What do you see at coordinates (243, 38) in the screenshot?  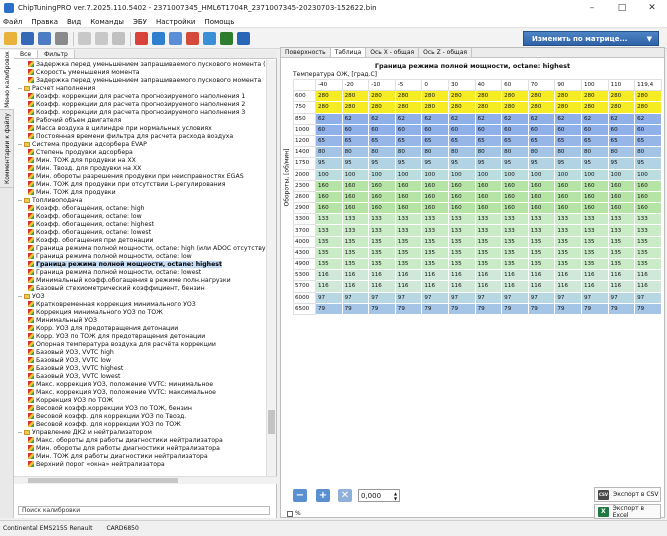 I see `help-icon` at bounding box center [243, 38].